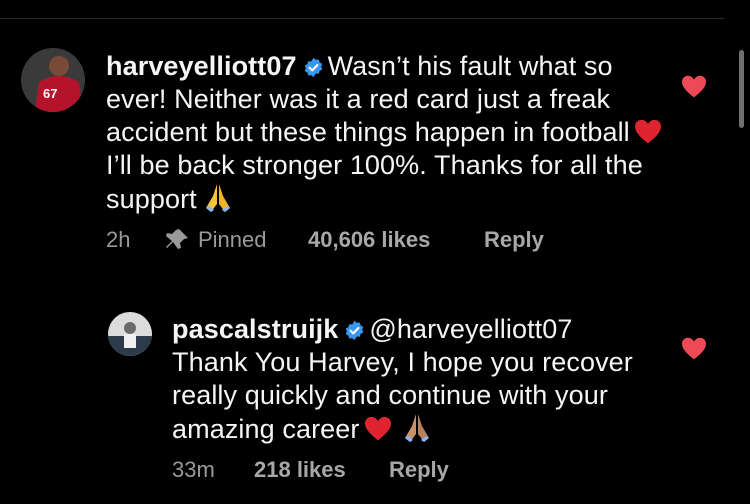  Describe the element at coordinates (177, 239) in the screenshot. I see `pin-icon` at that location.